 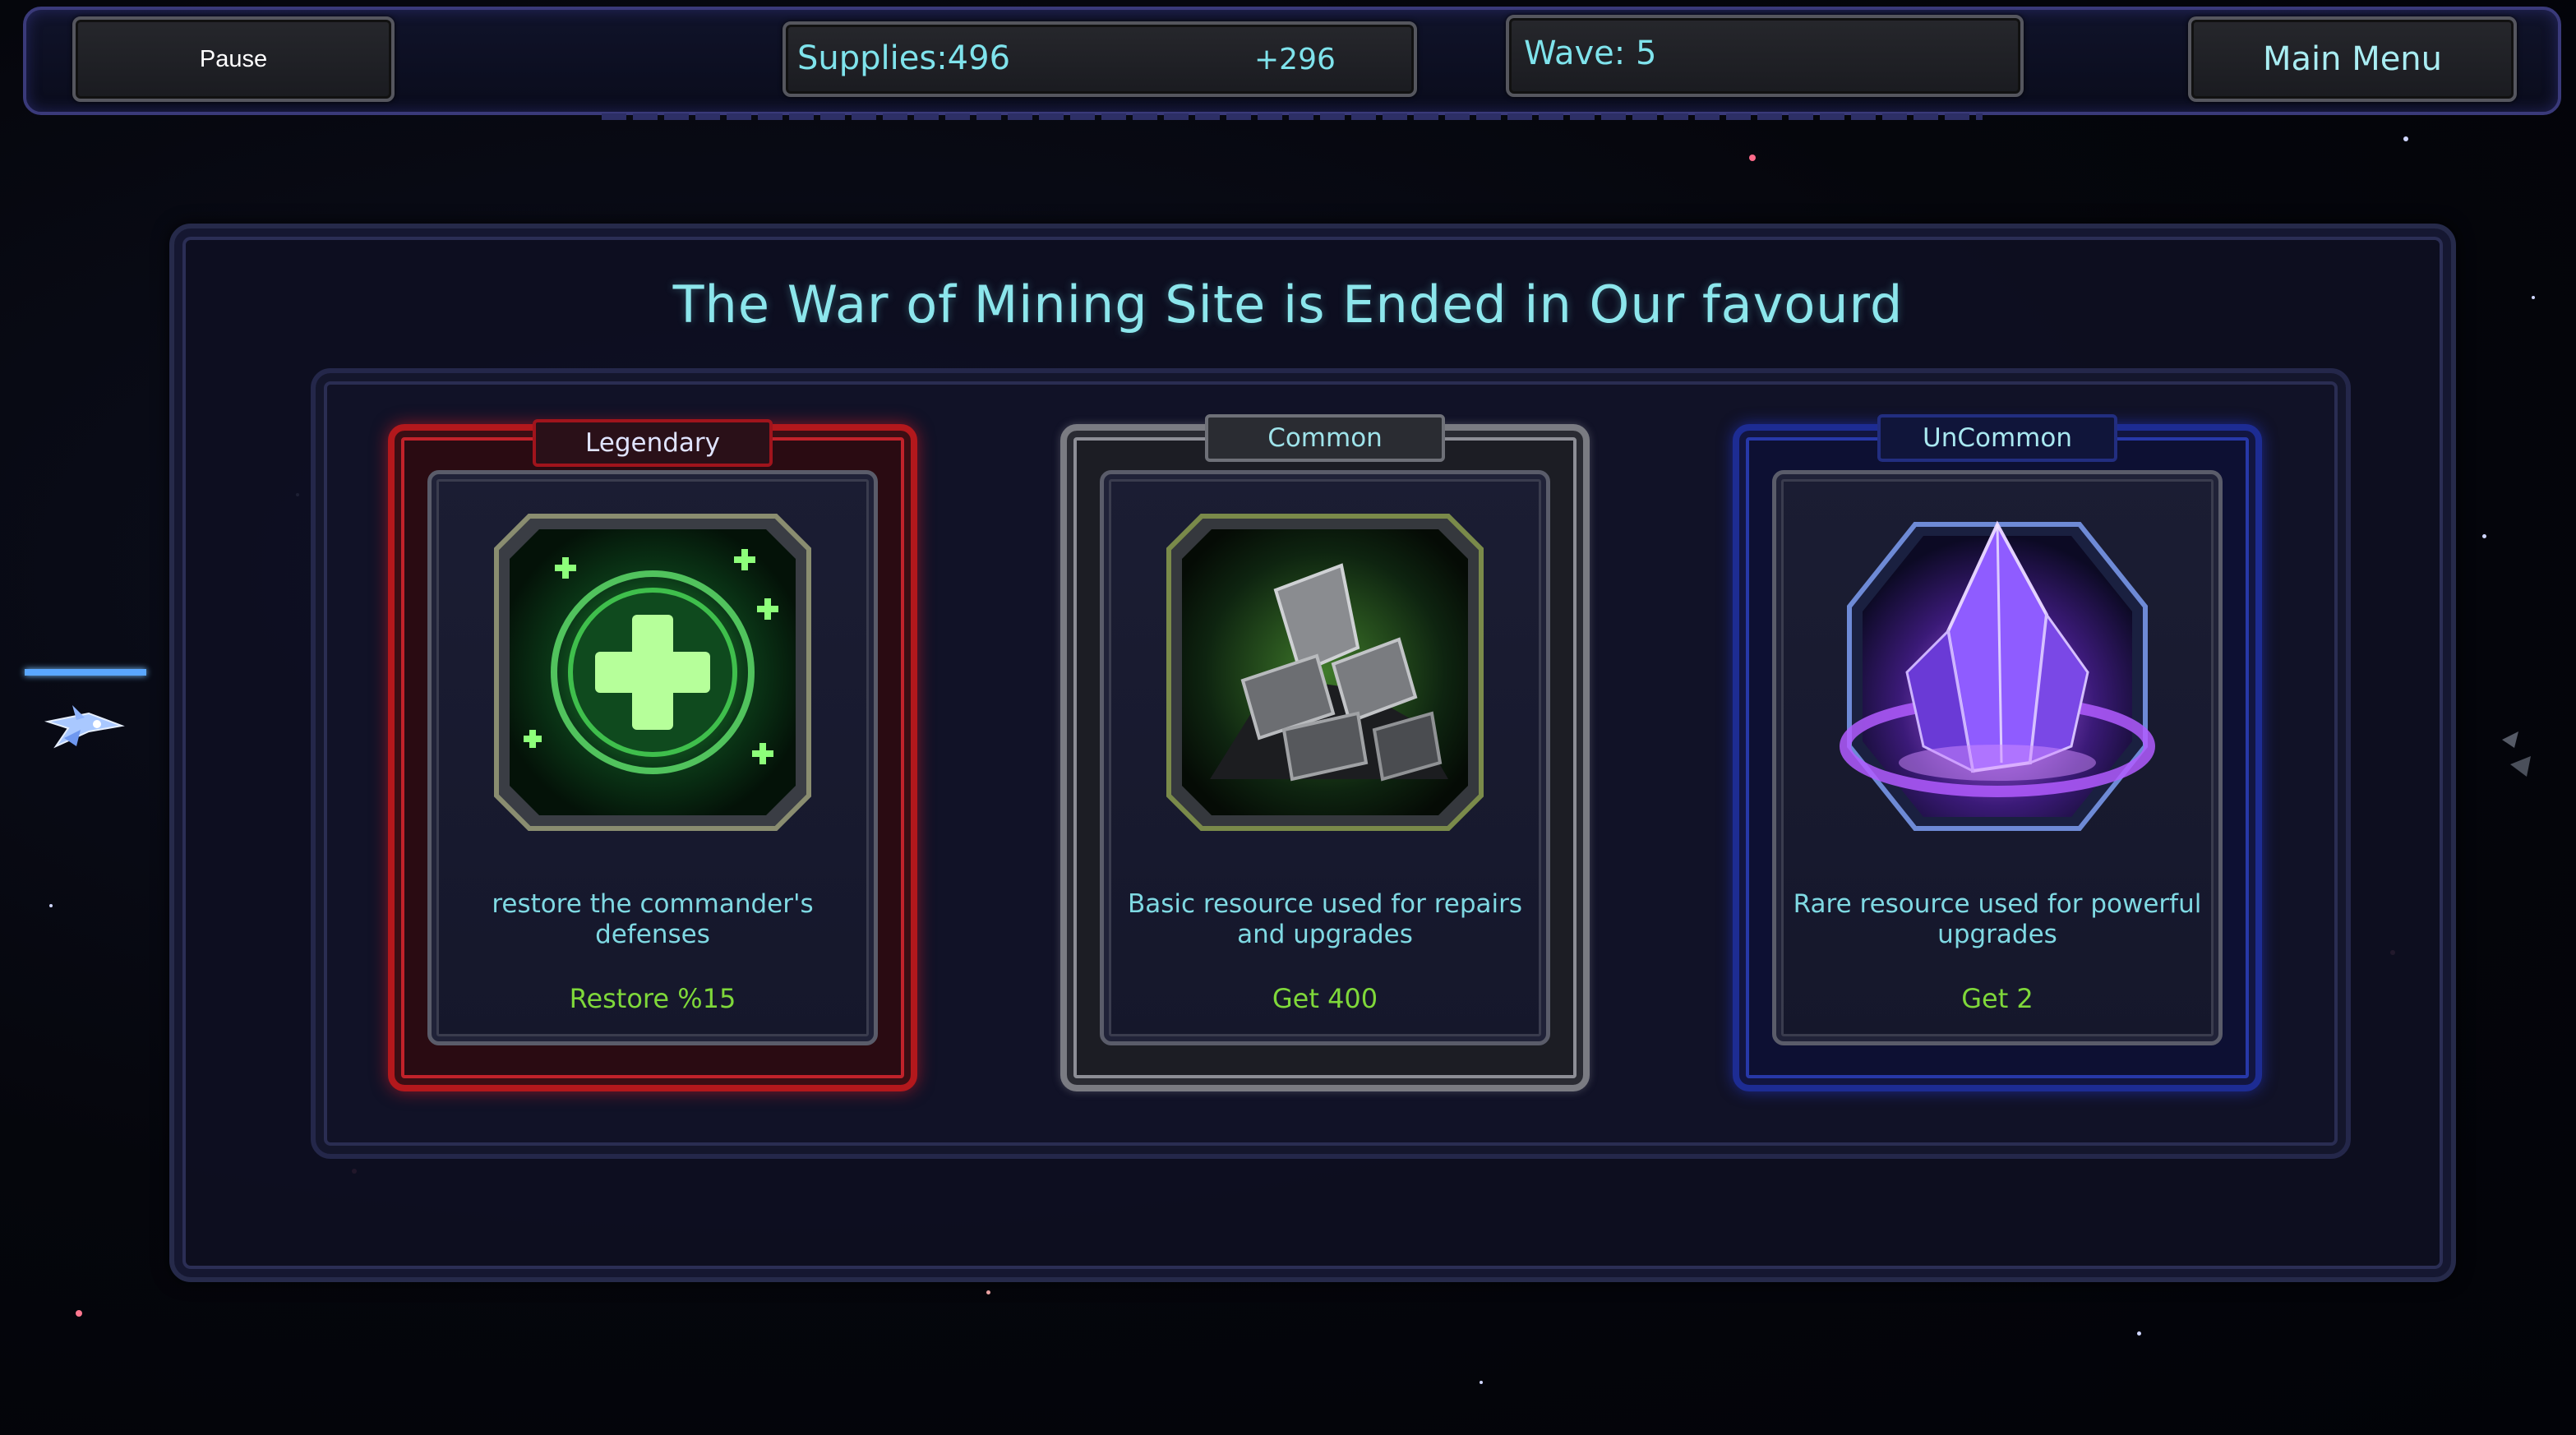 What do you see at coordinates (1998, 919) in the screenshot?
I see `card-description: Rare resource used for powerful upgrades` at bounding box center [1998, 919].